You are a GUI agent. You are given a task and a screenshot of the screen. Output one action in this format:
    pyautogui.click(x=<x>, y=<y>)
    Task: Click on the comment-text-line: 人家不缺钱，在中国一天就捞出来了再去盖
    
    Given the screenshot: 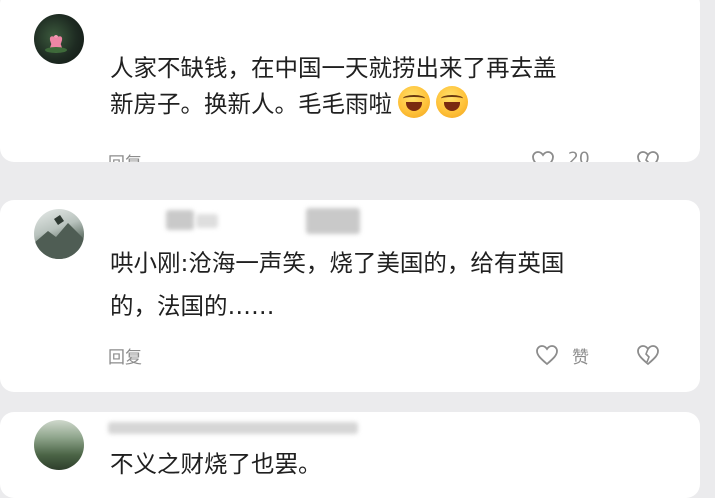 What is the action you would take?
    pyautogui.click(x=333, y=68)
    